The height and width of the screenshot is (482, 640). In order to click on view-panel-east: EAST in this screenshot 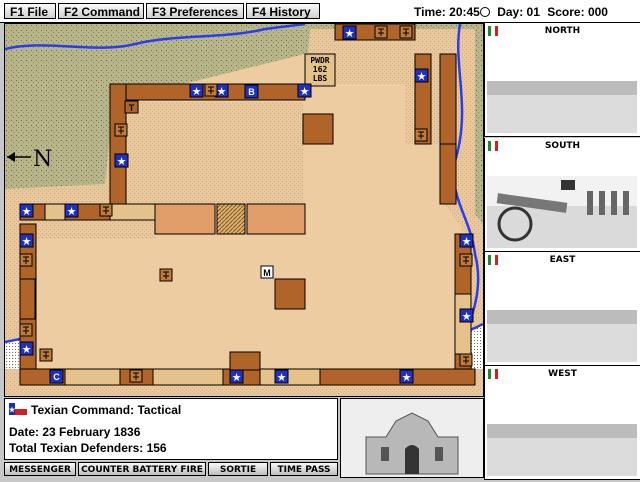, I will do `click(562, 309)`.